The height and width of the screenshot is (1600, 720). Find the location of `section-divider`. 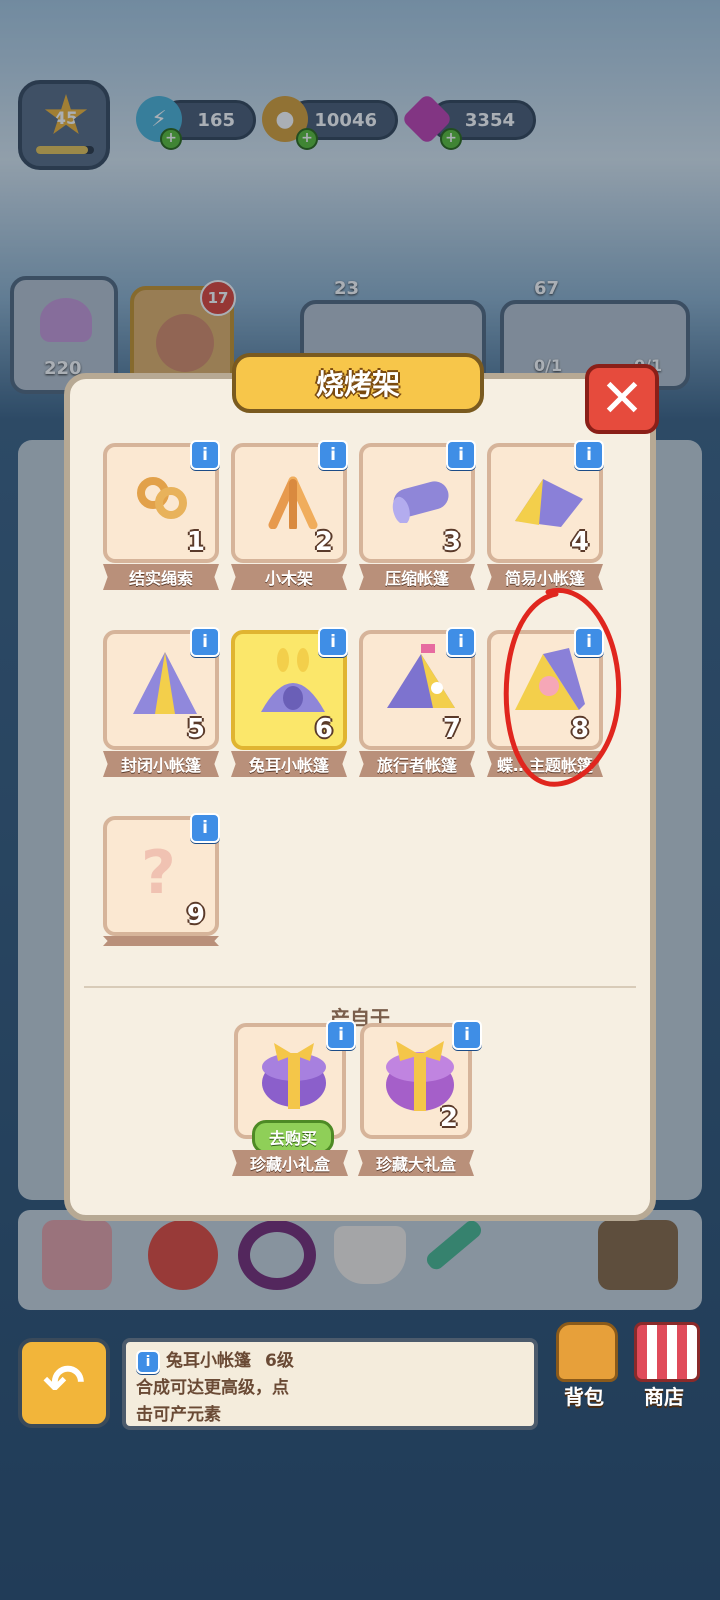

section-divider is located at coordinates (360, 987).